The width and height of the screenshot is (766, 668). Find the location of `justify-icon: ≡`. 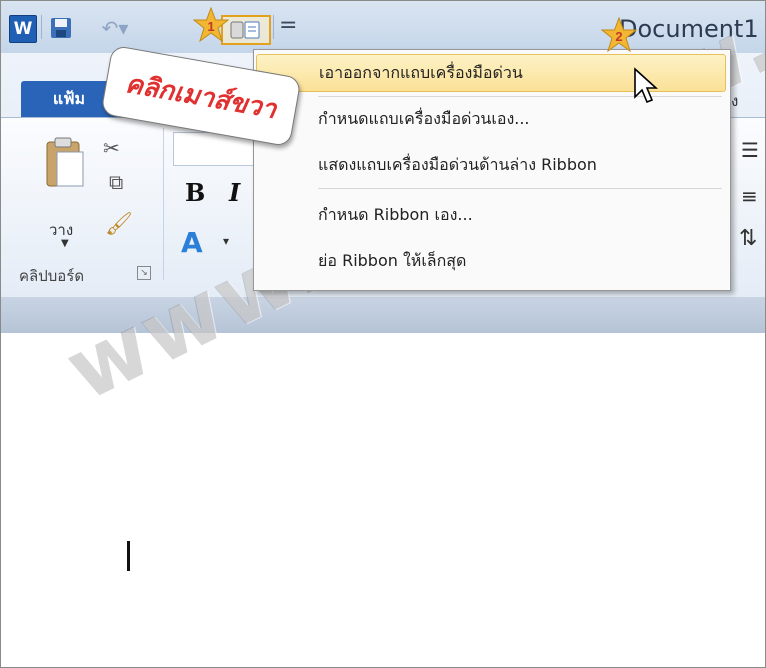

justify-icon: ≡ is located at coordinates (749, 196).